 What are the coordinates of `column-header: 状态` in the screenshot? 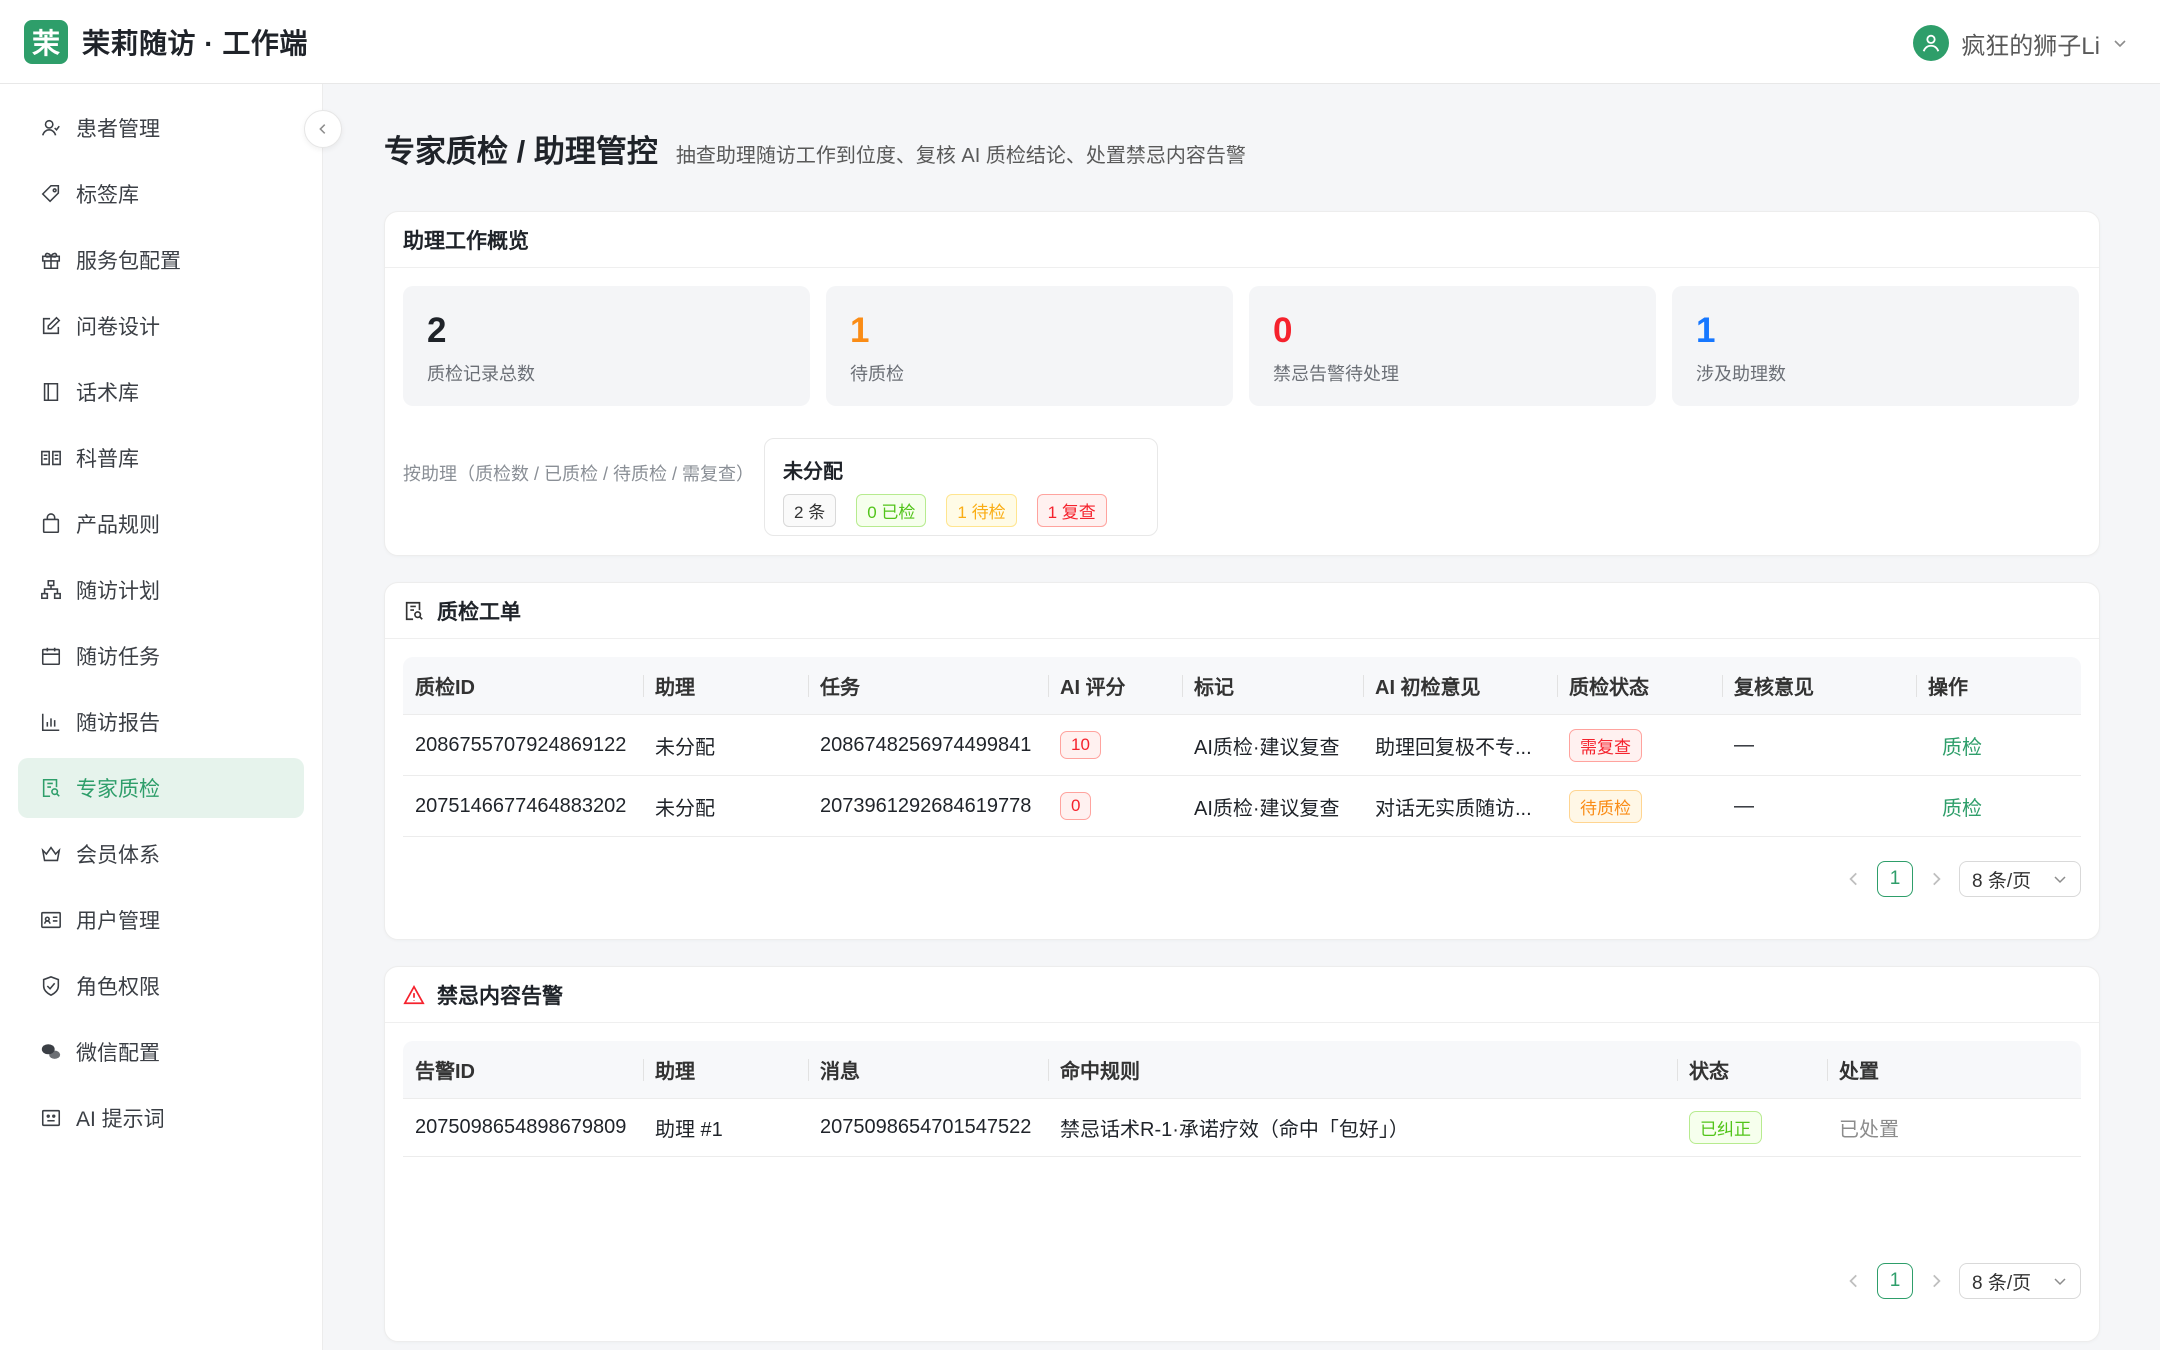 It's located at (1752, 1069).